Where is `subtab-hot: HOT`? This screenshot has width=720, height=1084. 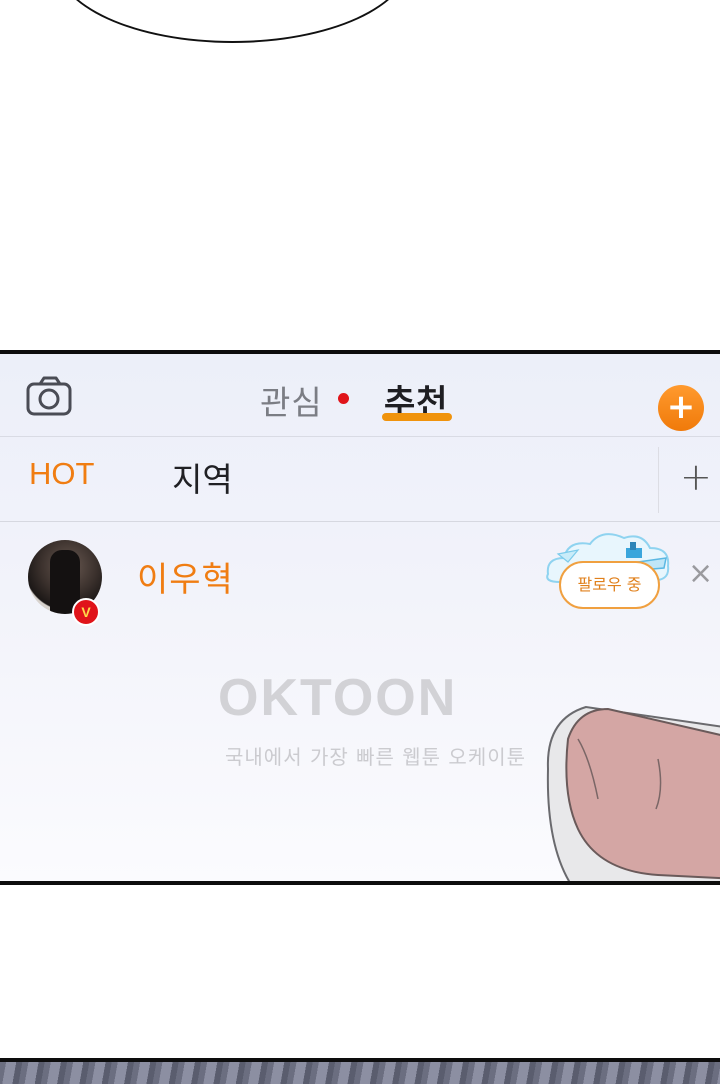
subtab-hot: HOT is located at coordinates (61, 474).